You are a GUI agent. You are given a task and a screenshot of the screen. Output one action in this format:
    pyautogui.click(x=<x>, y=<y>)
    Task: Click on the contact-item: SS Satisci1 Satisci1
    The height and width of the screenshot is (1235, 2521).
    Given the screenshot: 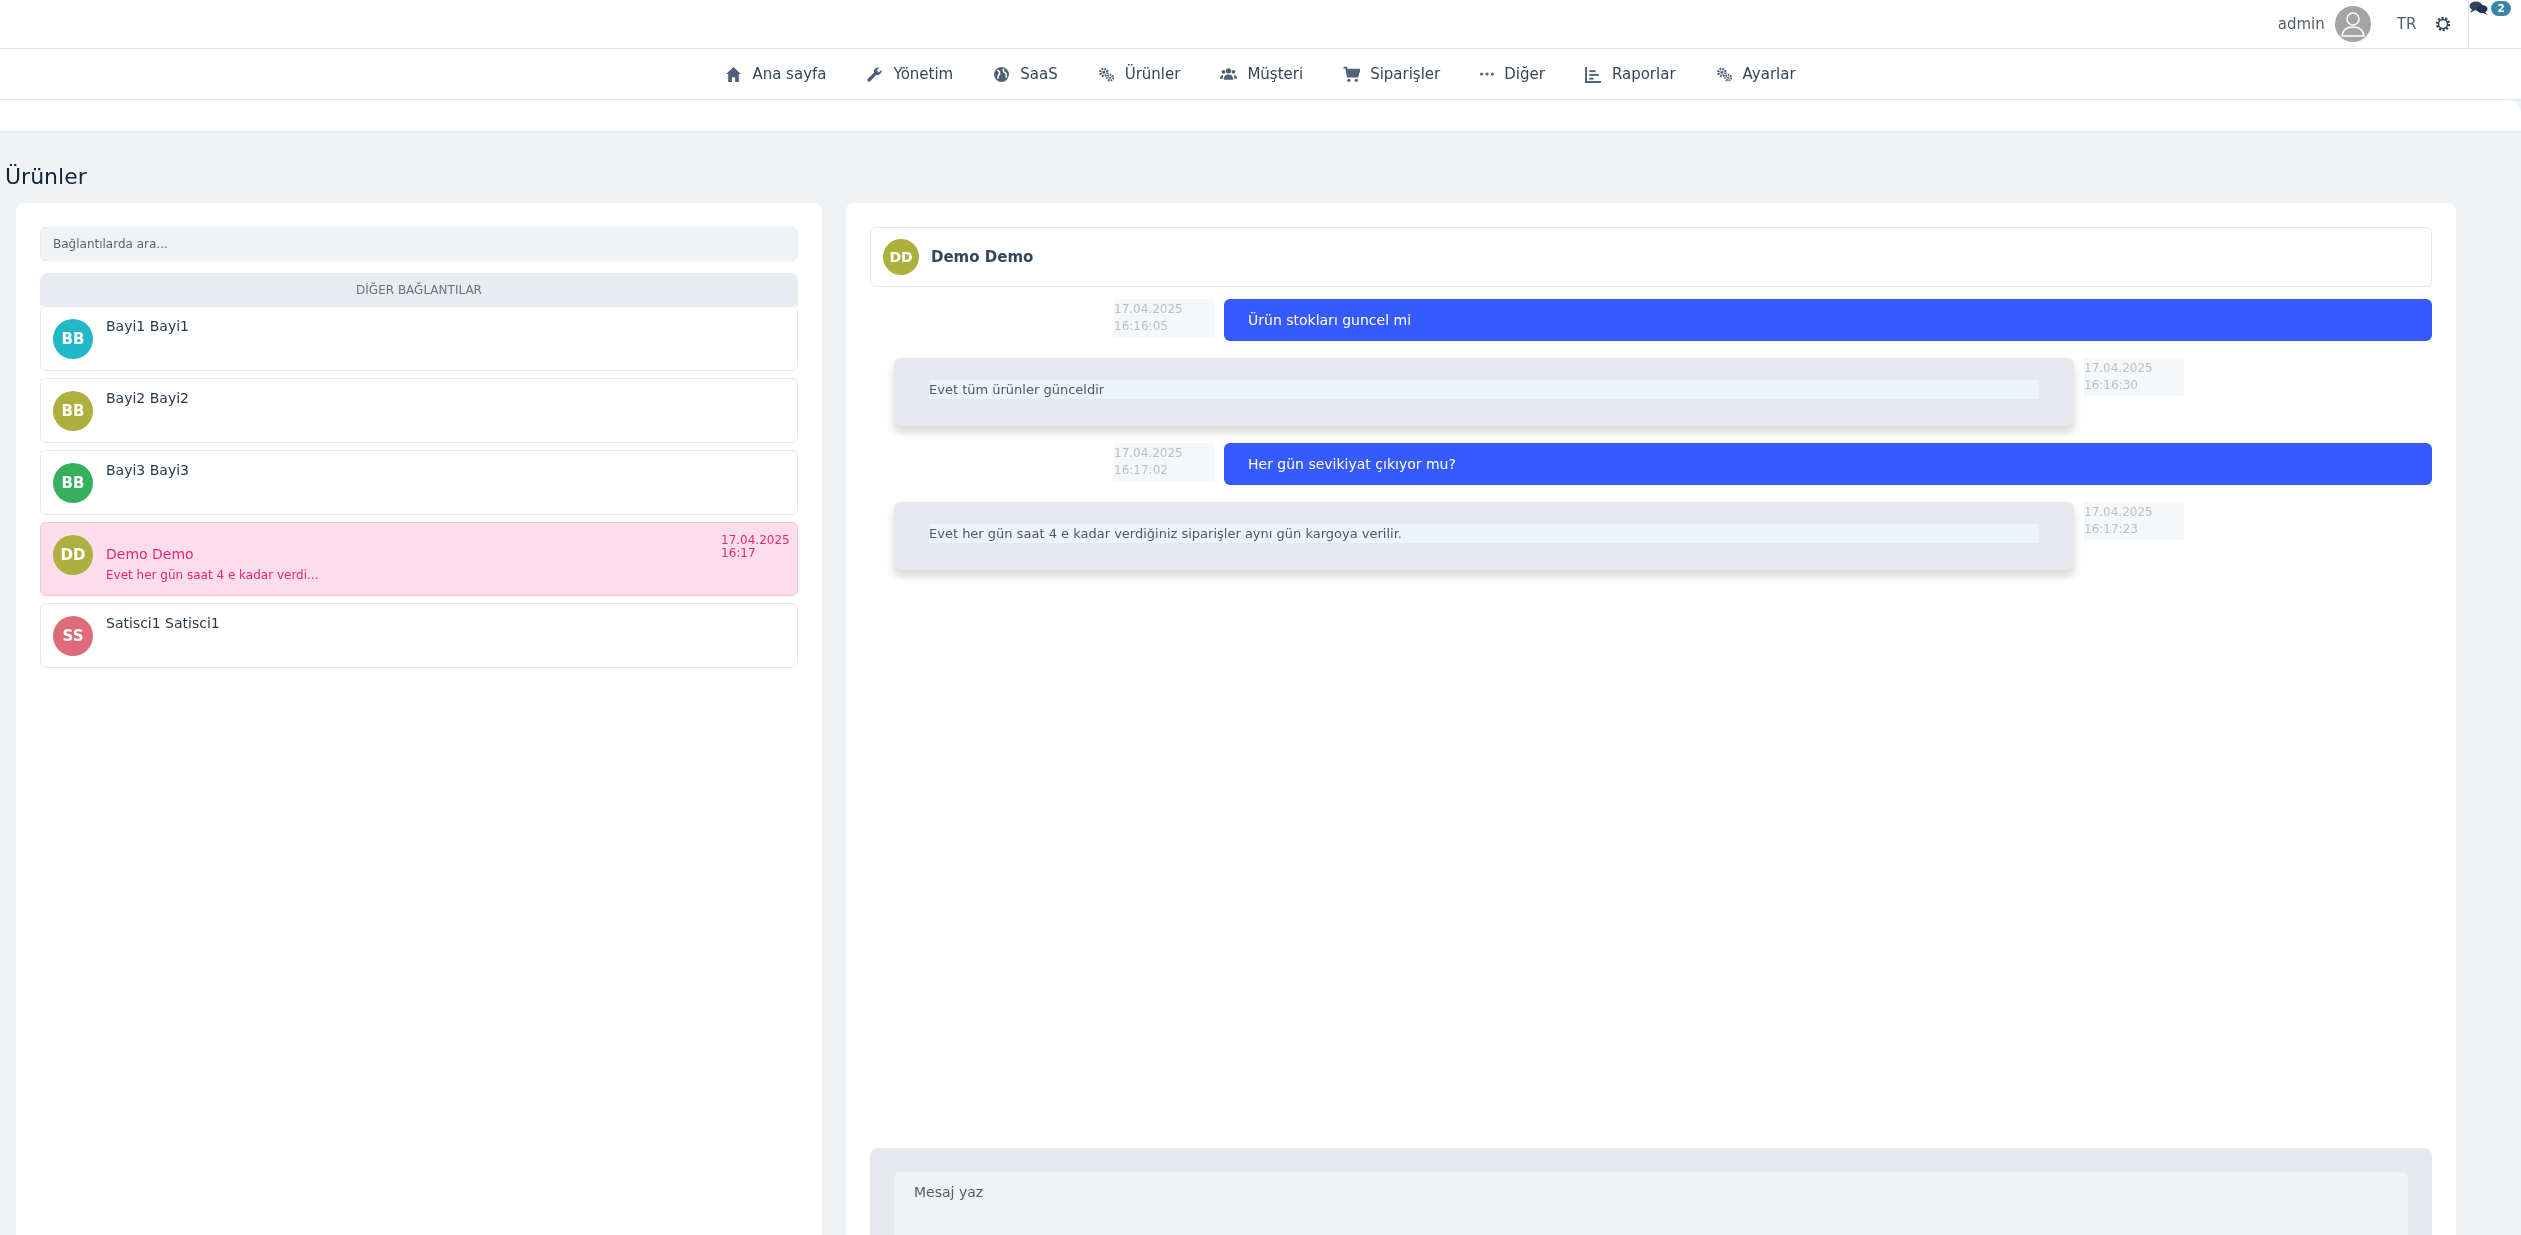 What is the action you would take?
    pyautogui.click(x=419, y=635)
    